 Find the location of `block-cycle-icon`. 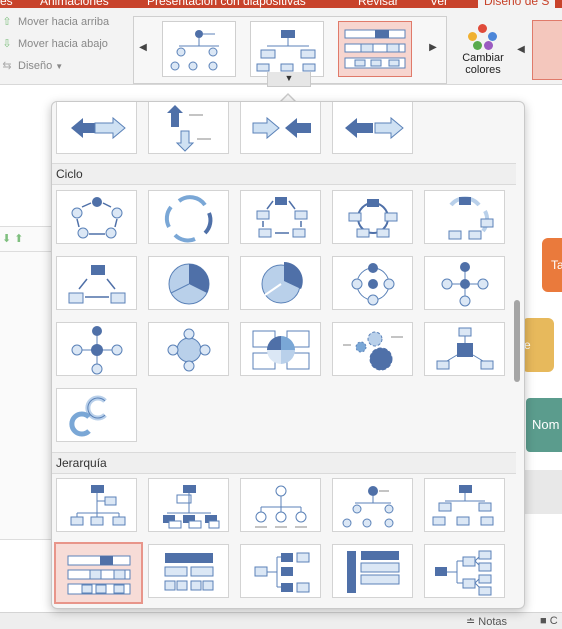

block-cycle-icon is located at coordinates (282, 217).